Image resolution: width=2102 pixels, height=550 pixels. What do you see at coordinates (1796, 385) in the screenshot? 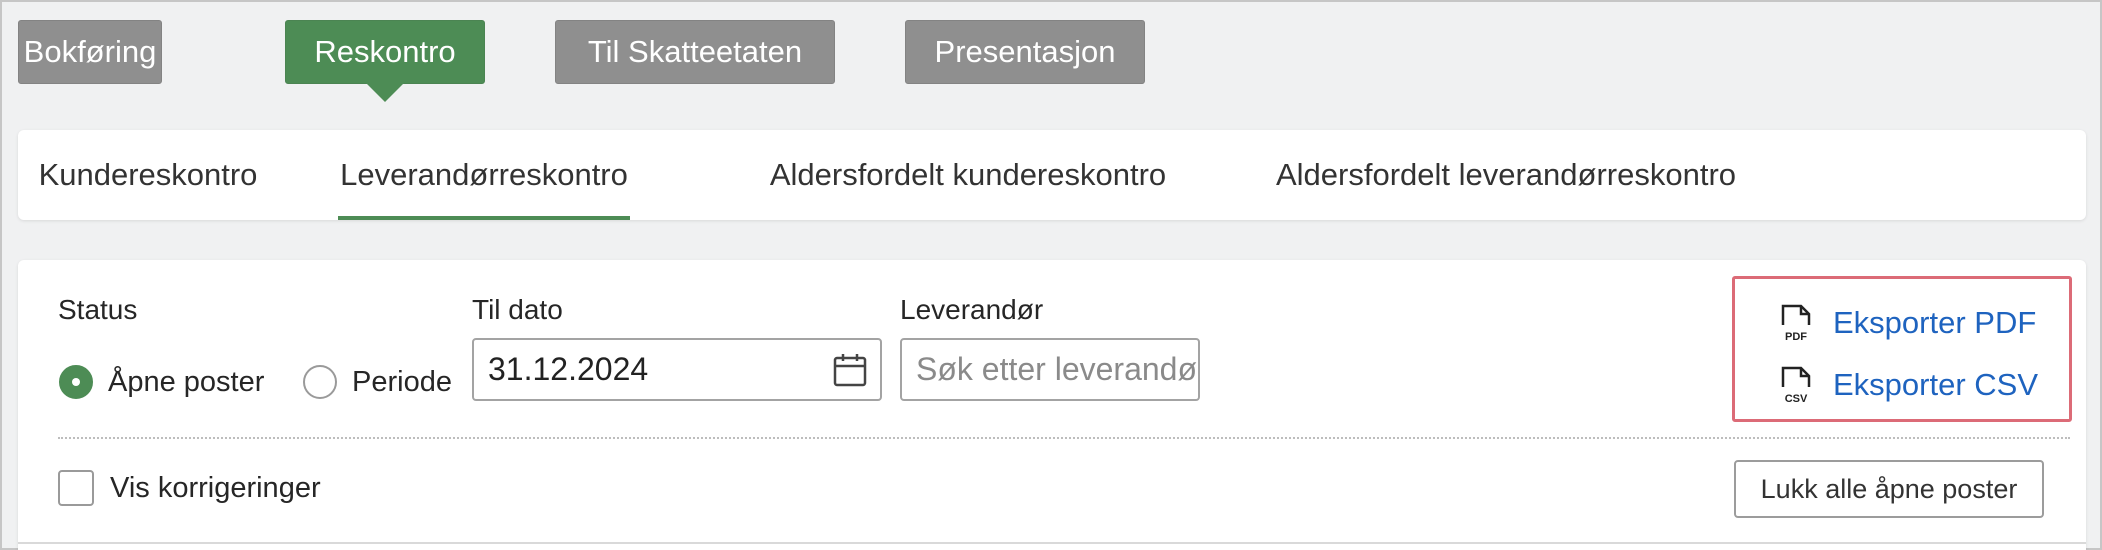
I see `csv-file-icon: CSV` at bounding box center [1796, 385].